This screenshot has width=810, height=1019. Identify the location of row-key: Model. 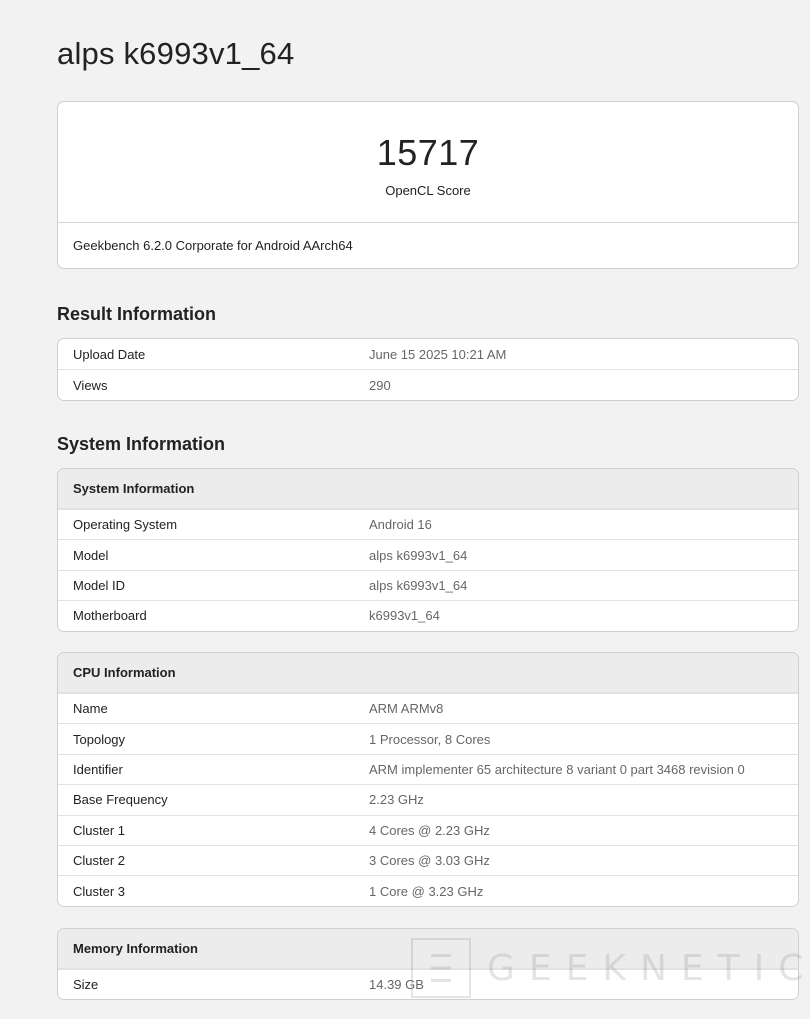
(91, 555).